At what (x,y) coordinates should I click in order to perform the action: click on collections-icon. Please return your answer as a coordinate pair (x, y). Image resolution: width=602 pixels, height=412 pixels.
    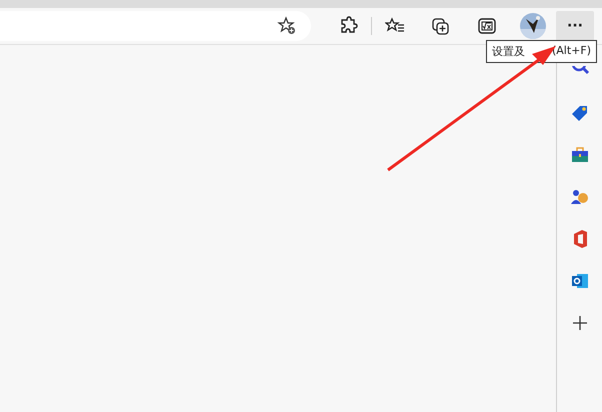
    Looking at the image, I should click on (441, 26).